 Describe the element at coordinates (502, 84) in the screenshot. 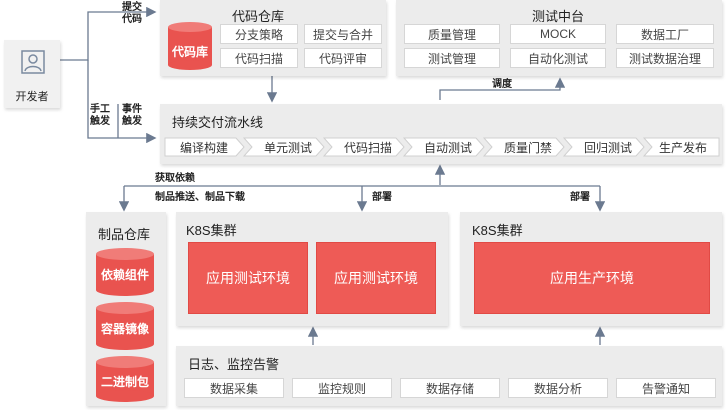

I see `schedule-label: 调度` at that location.